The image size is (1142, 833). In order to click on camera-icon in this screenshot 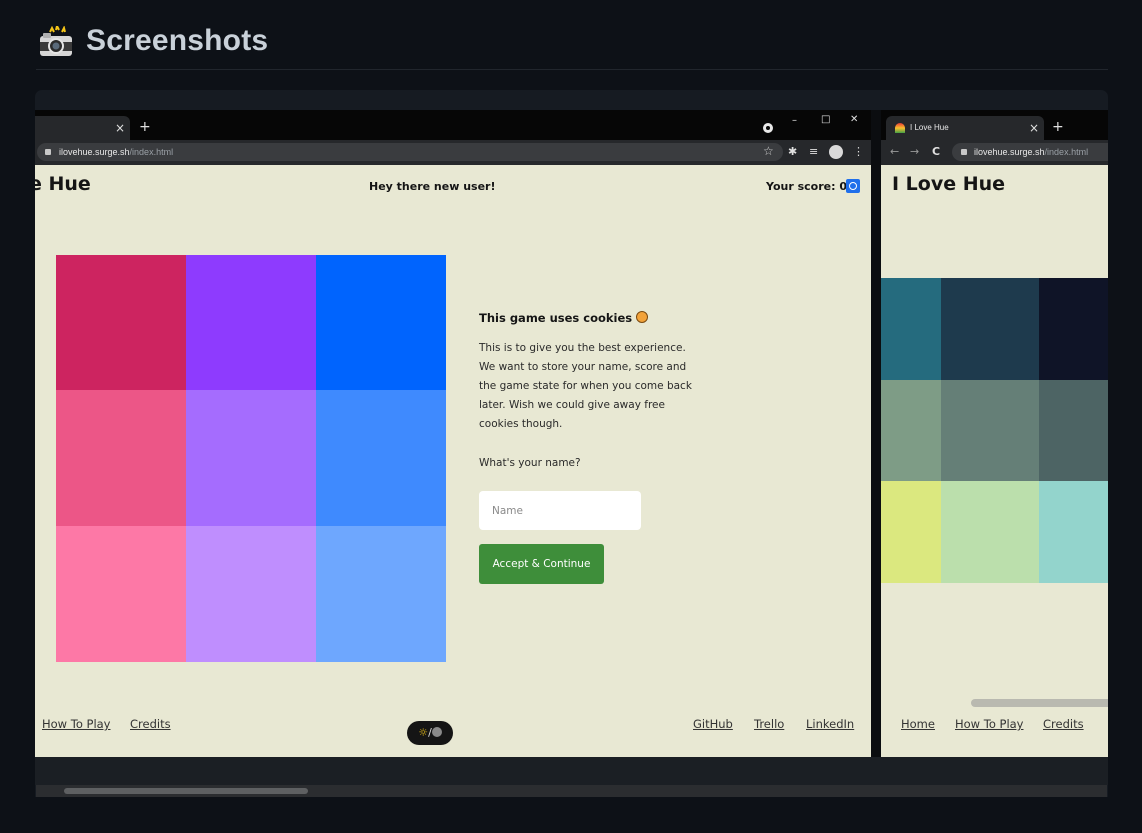, I will do `click(56, 40)`.